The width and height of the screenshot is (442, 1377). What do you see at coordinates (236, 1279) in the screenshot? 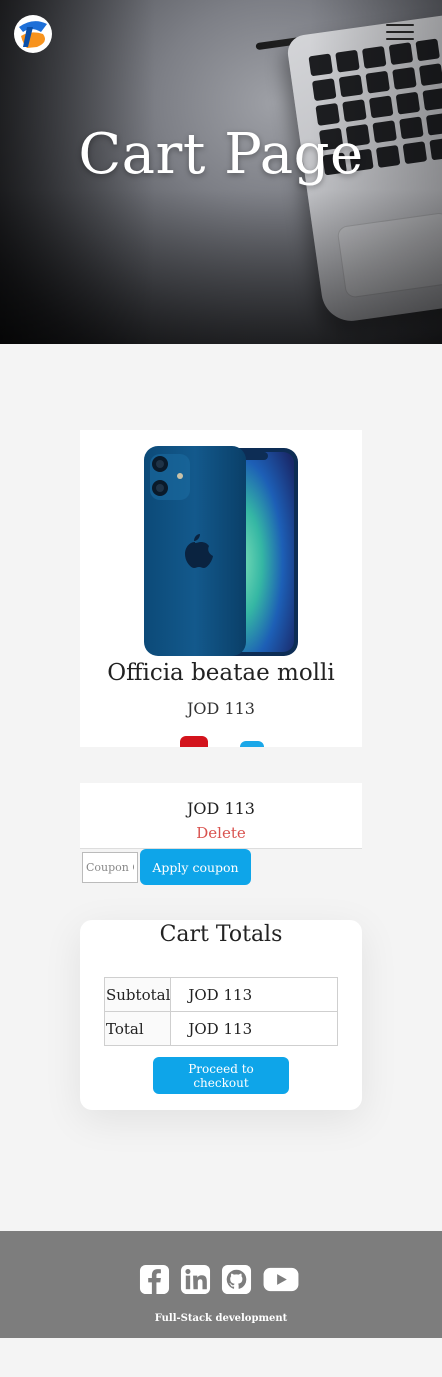
I see `github-icon` at bounding box center [236, 1279].